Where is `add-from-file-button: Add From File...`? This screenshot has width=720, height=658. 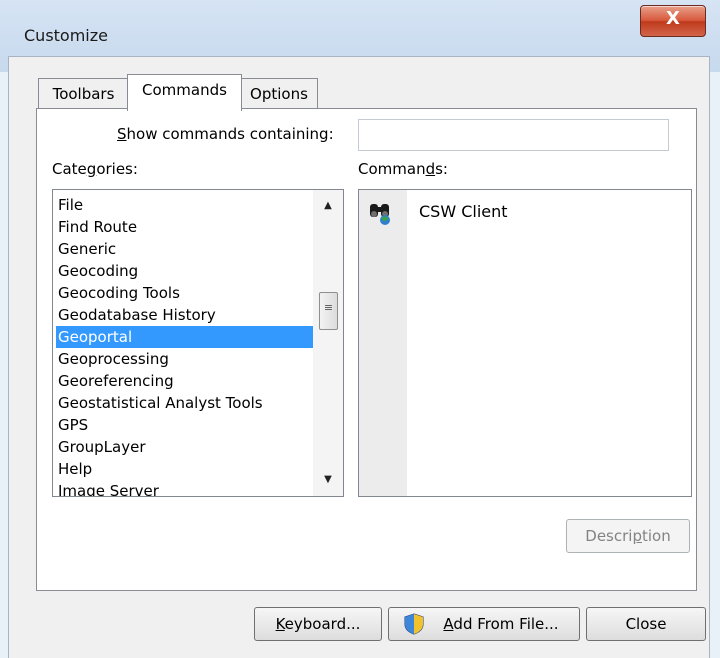
add-from-file-button: Add From File... is located at coordinates (484, 624).